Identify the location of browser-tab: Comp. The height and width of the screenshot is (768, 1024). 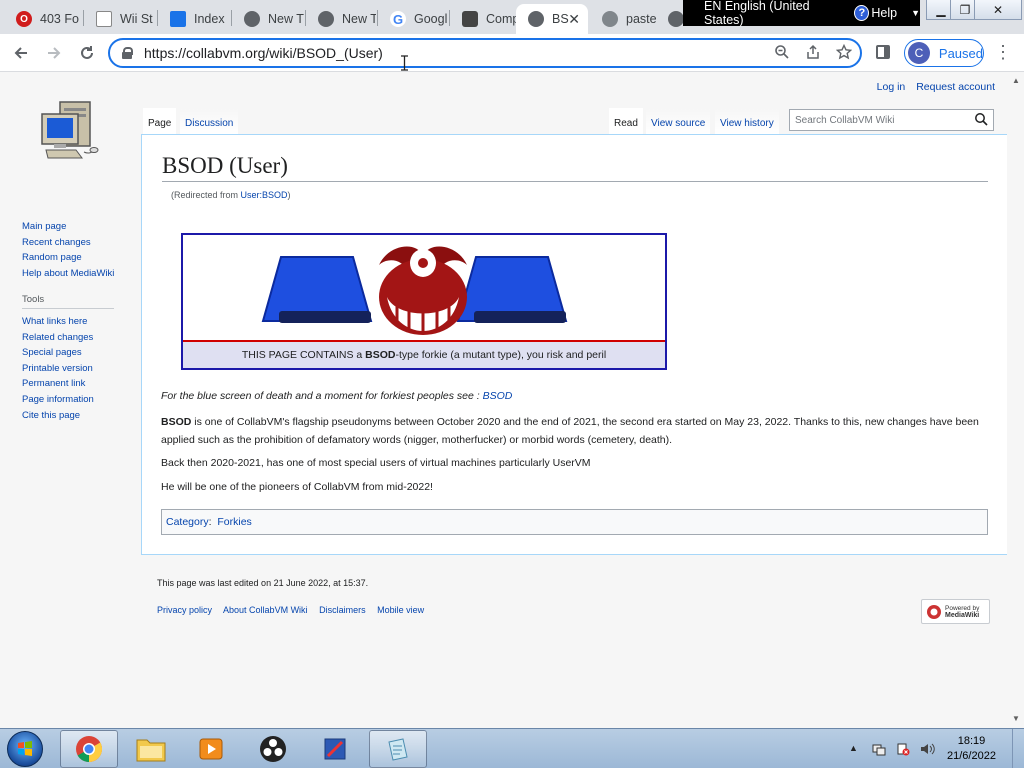
(483, 19).